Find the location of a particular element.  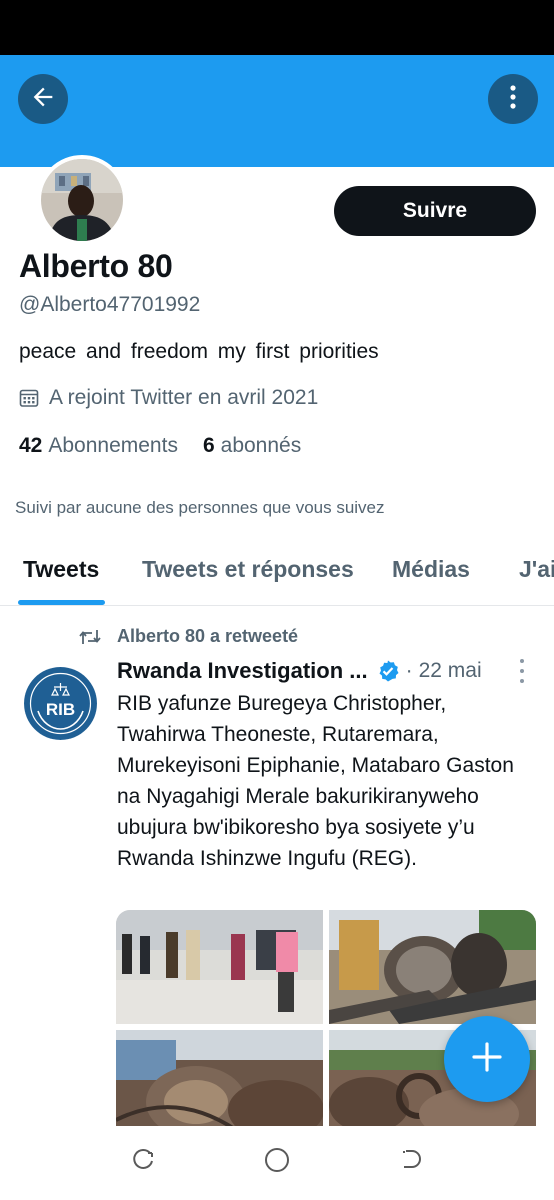

followers-link: 6 abonnés is located at coordinates (252, 446).